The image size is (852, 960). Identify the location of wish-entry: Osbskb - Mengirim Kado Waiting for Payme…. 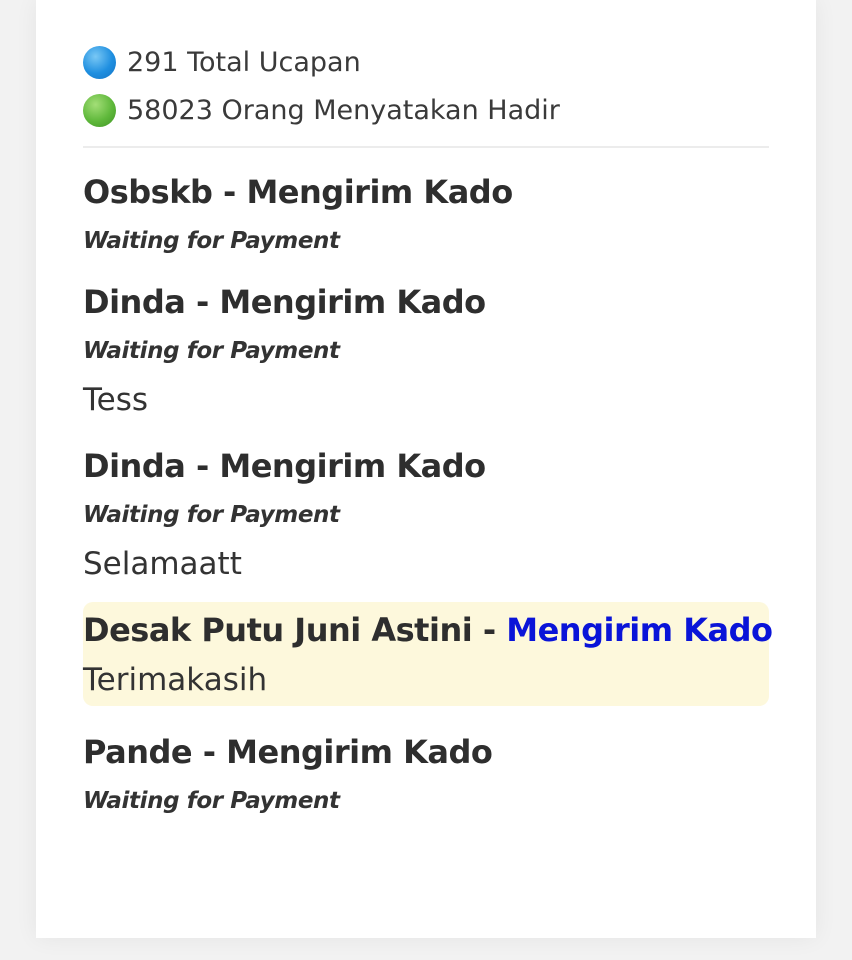
(426, 214).